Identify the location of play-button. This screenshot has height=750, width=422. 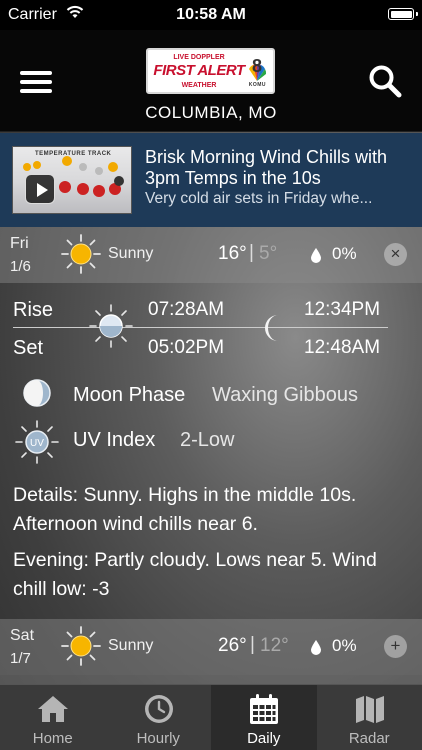
(40, 189).